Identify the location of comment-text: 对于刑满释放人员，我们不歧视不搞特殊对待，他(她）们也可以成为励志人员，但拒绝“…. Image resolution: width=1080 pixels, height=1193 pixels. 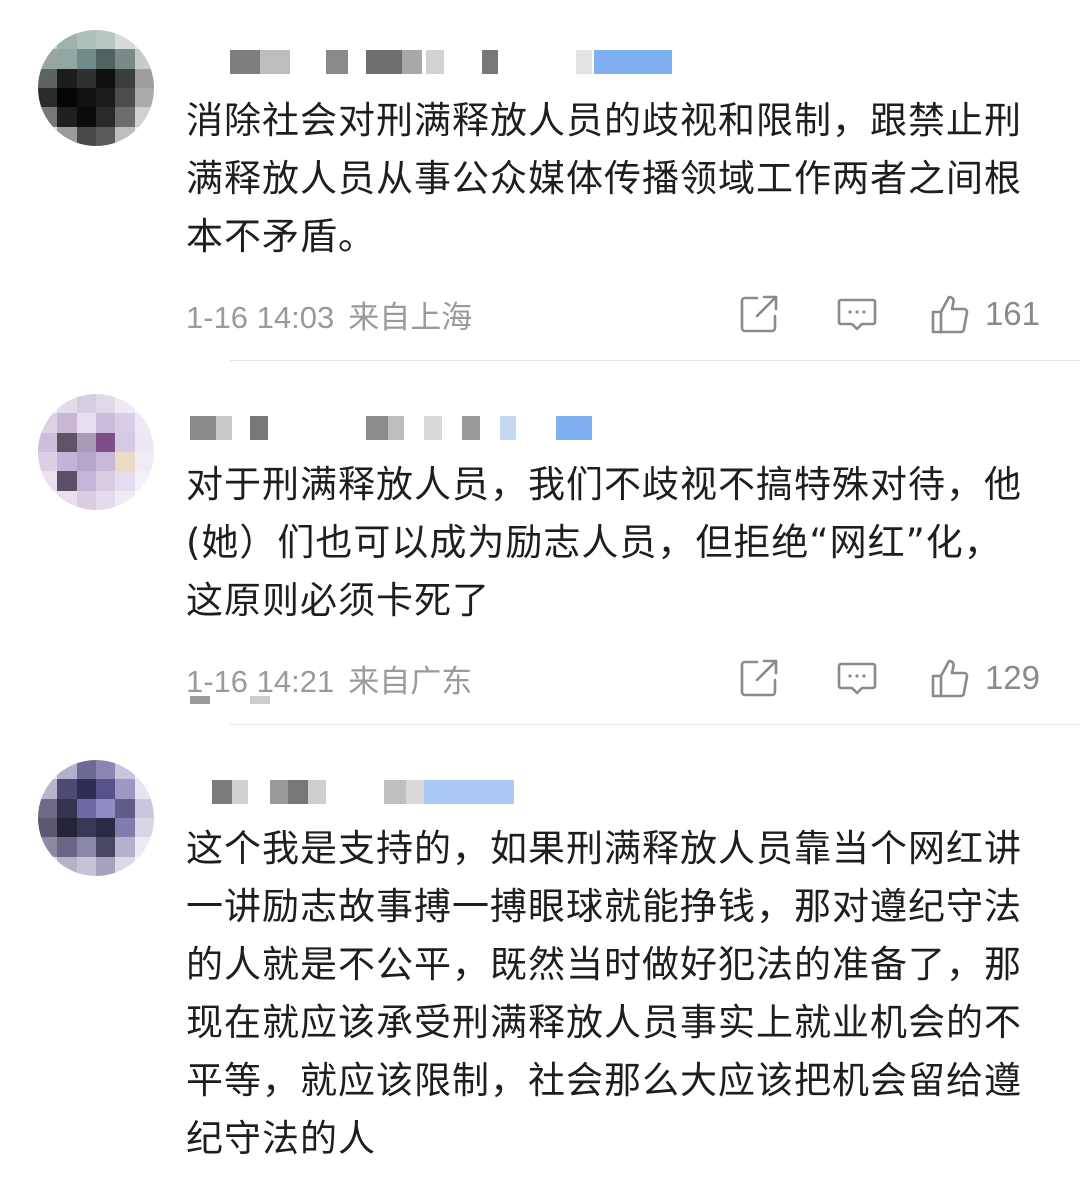
(604, 542).